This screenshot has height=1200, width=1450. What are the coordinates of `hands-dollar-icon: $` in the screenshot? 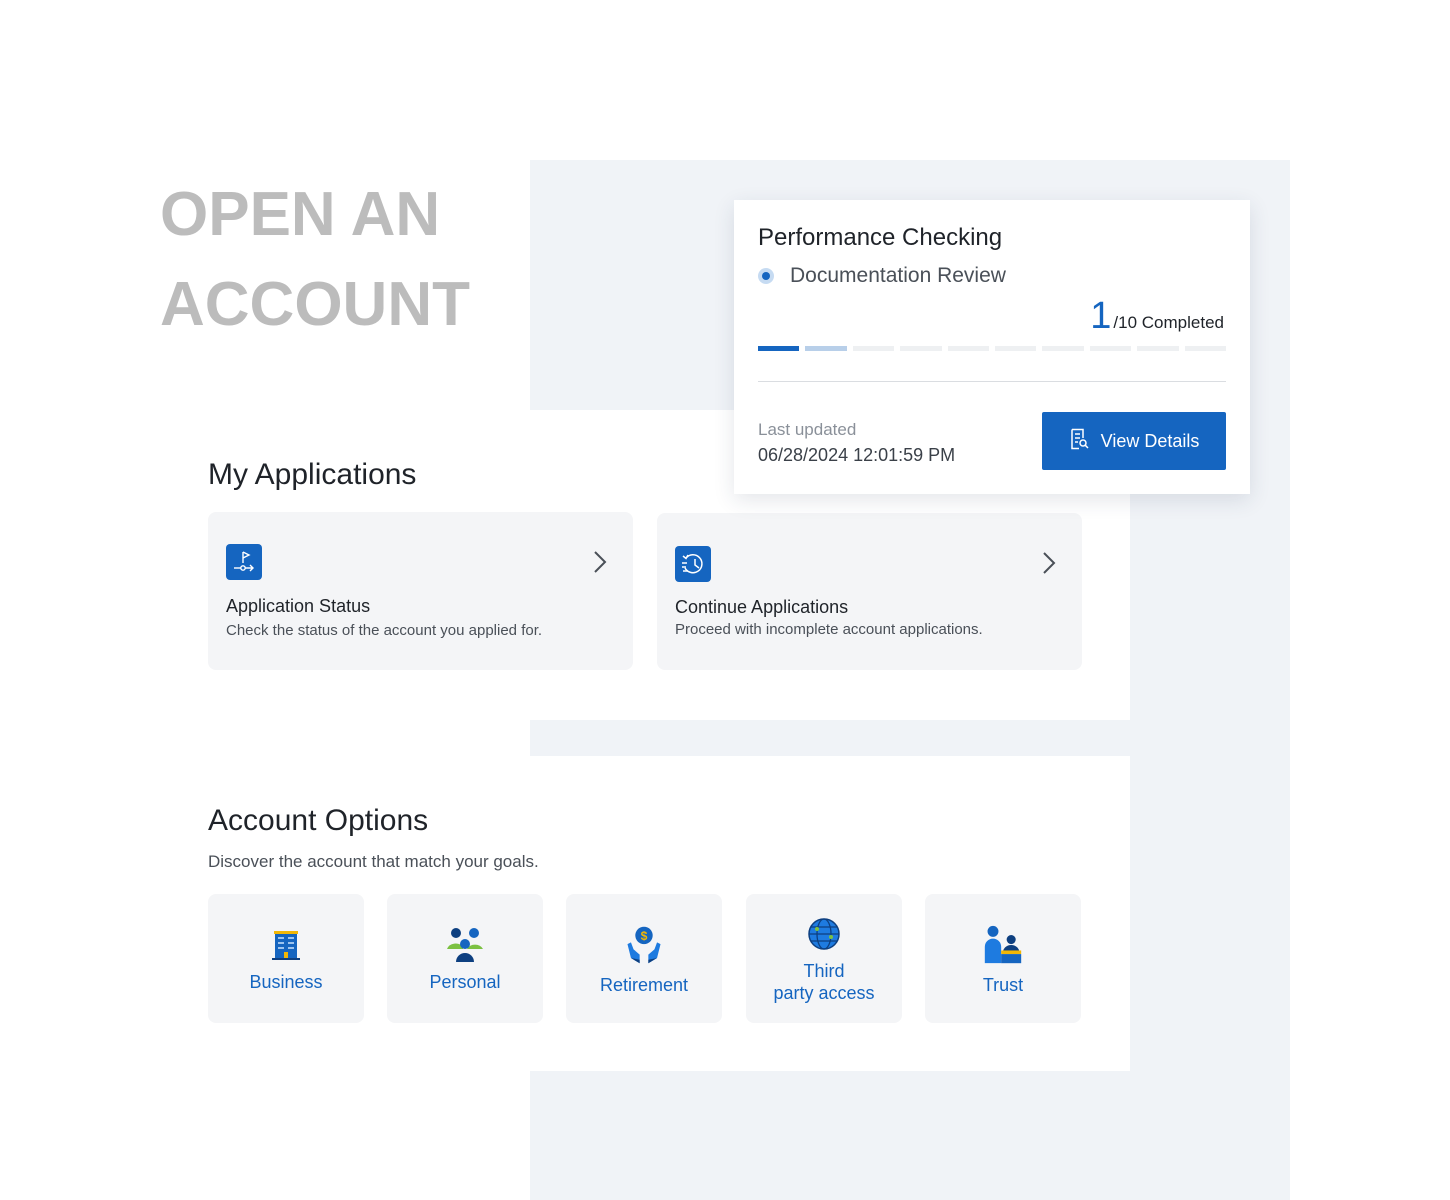 It's located at (644, 945).